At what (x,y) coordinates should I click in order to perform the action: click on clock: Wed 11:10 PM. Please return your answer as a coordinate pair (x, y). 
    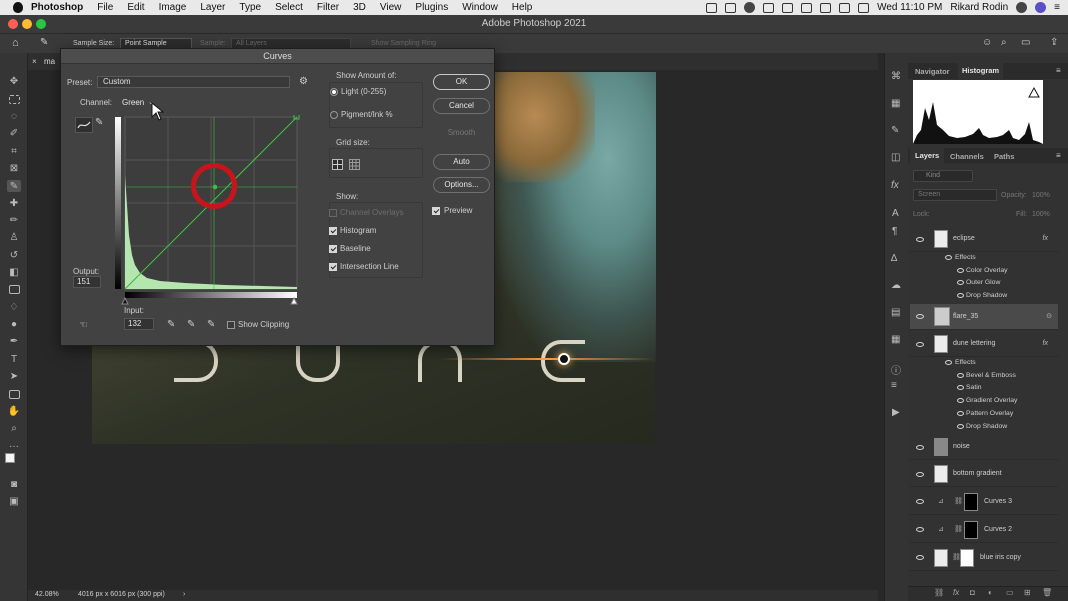
    Looking at the image, I should click on (909, 7).